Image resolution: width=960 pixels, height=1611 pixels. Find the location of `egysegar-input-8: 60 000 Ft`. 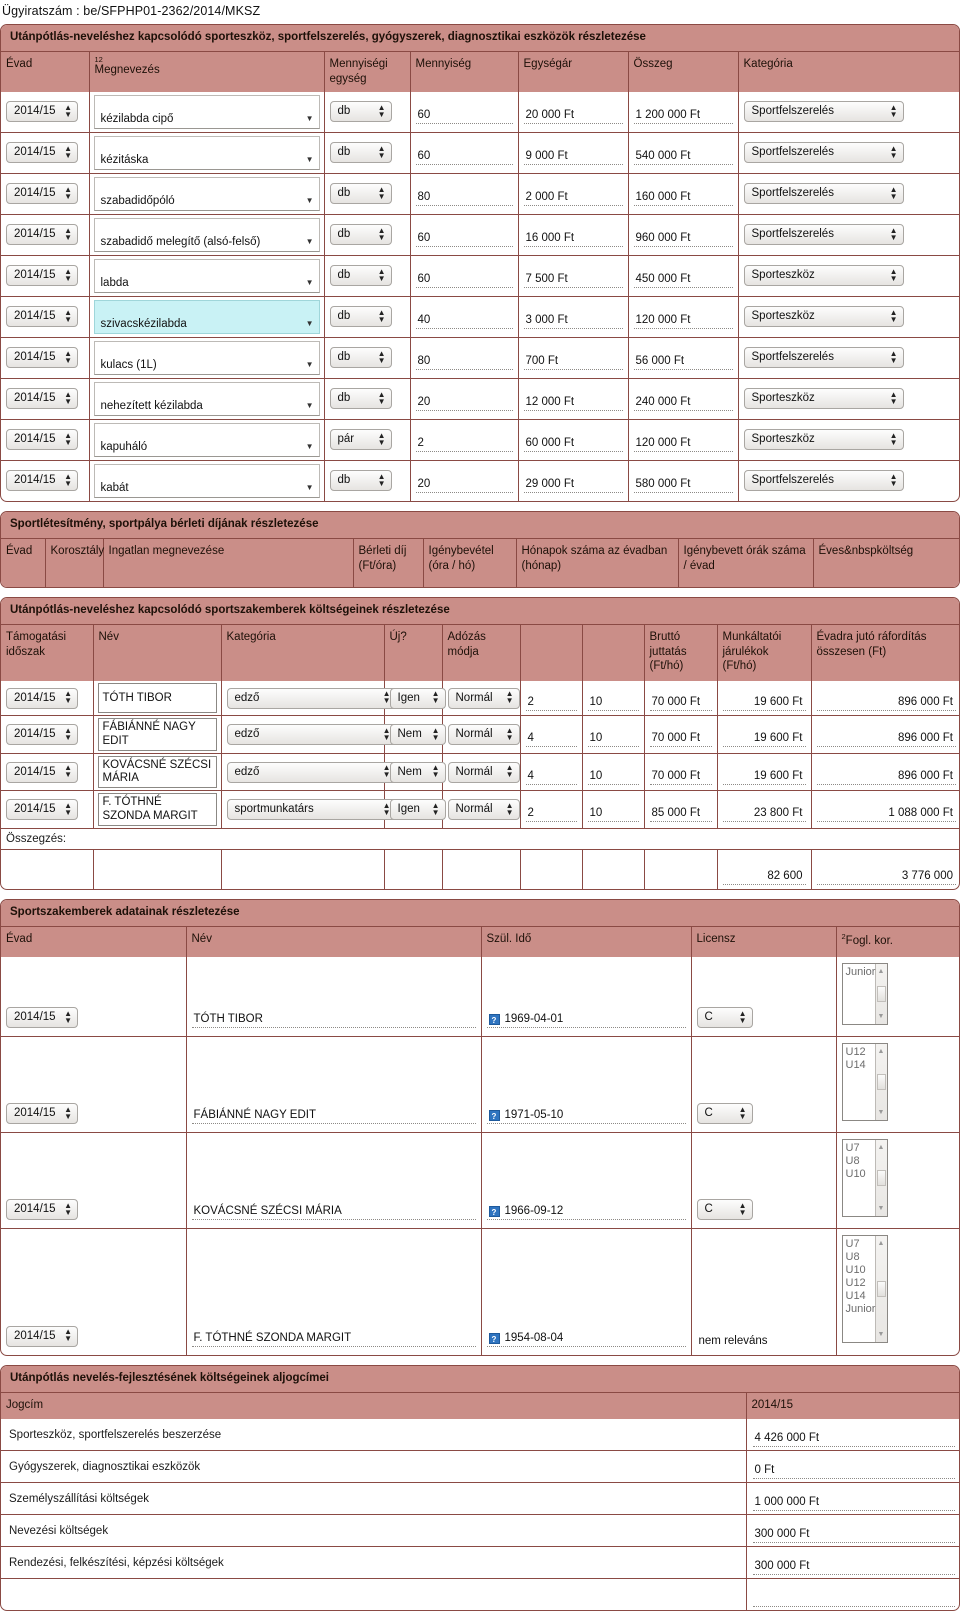

egysegar-input-8: 60 000 Ft is located at coordinates (573, 443).